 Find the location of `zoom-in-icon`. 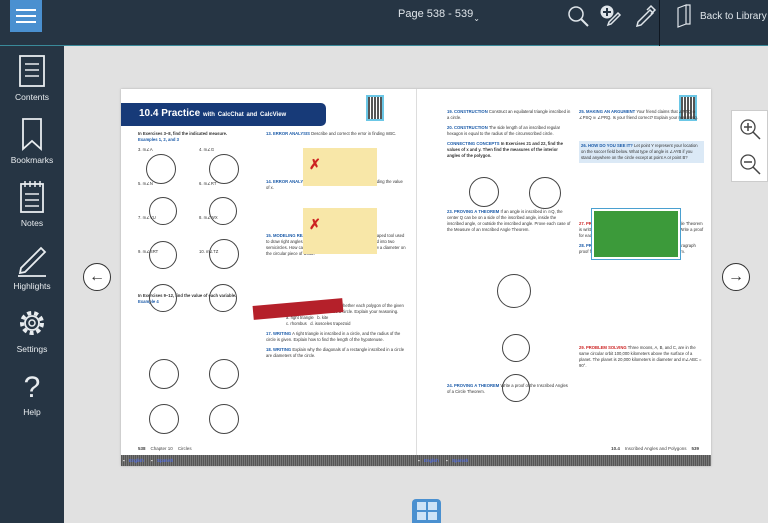

zoom-in-icon is located at coordinates (750, 129).